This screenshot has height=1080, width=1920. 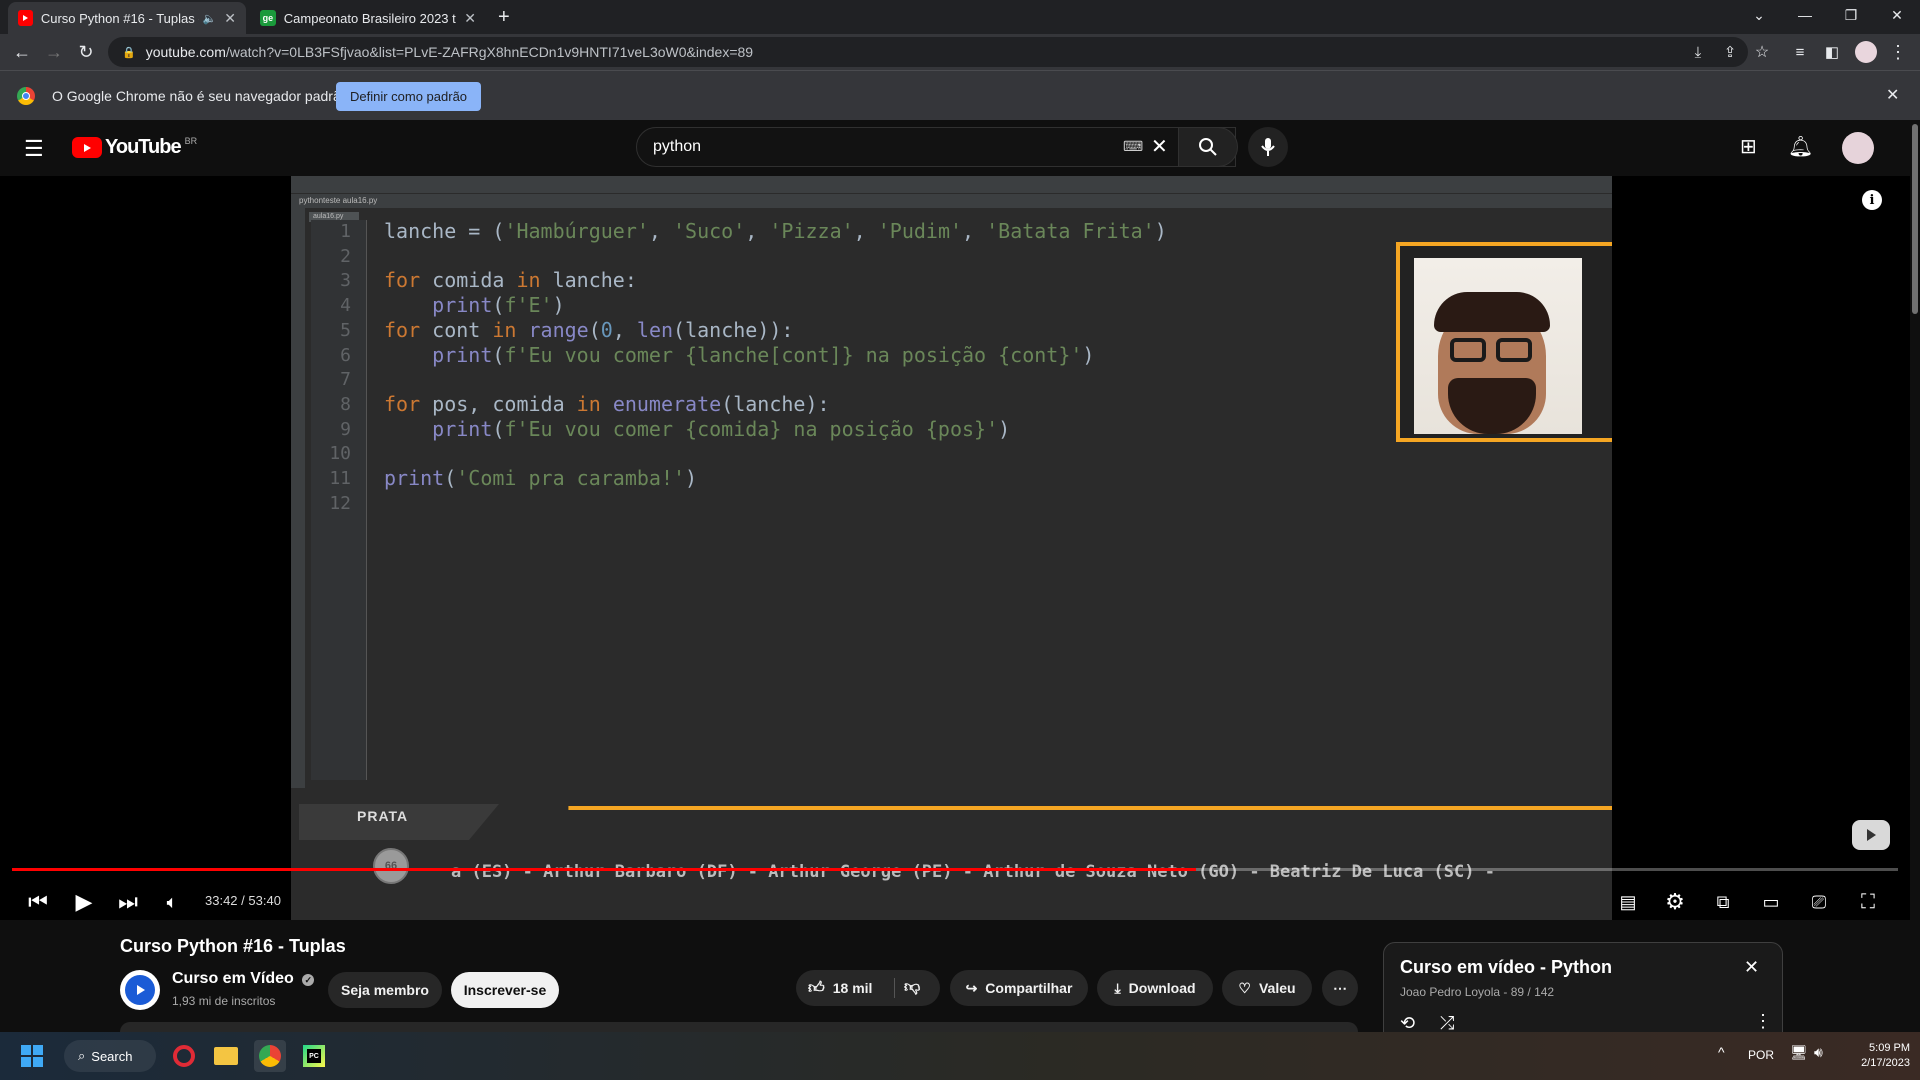 I want to click on windows-start-icon, so click(x=32, y=1056).